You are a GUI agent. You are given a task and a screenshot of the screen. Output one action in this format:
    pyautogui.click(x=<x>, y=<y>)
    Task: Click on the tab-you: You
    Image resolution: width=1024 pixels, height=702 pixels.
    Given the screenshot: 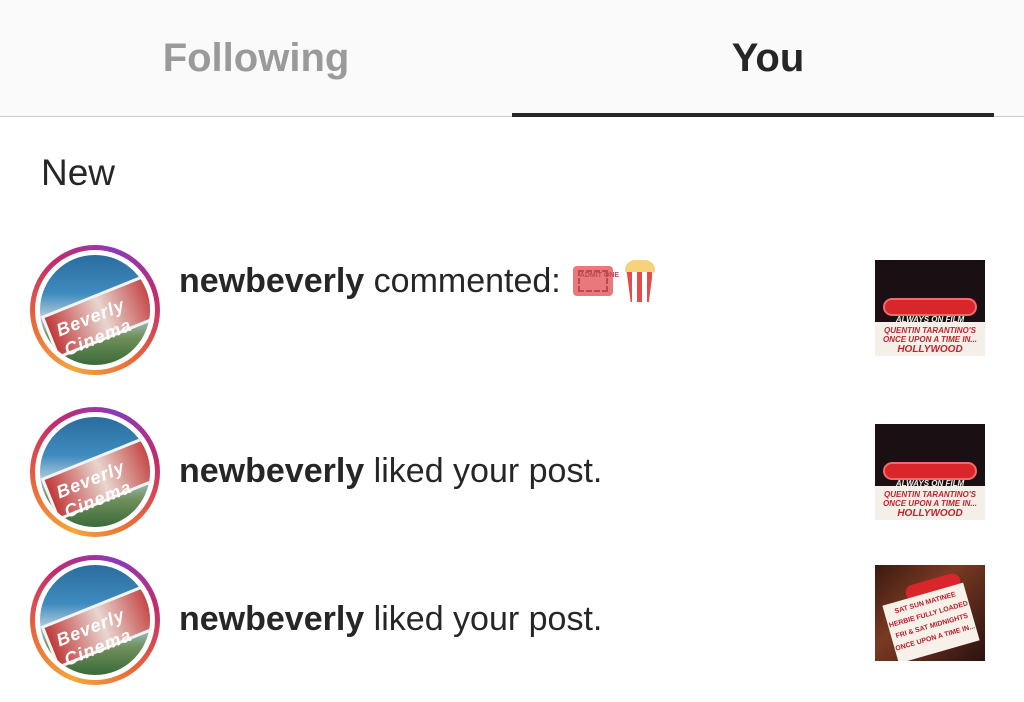 What is the action you would take?
    pyautogui.click(x=768, y=58)
    